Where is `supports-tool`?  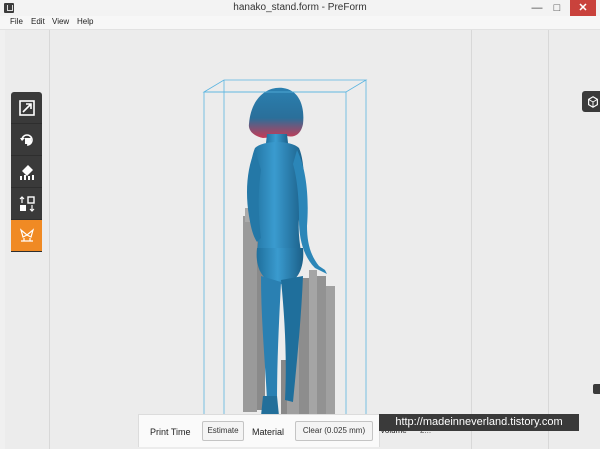
supports-tool is located at coordinates (26, 236).